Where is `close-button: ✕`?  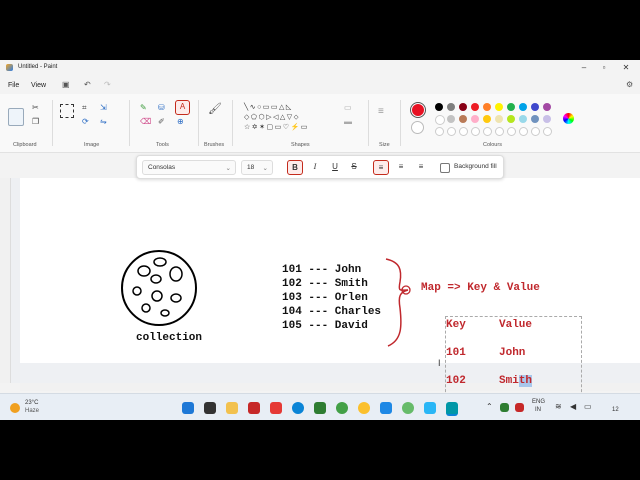 close-button: ✕ is located at coordinates (626, 68).